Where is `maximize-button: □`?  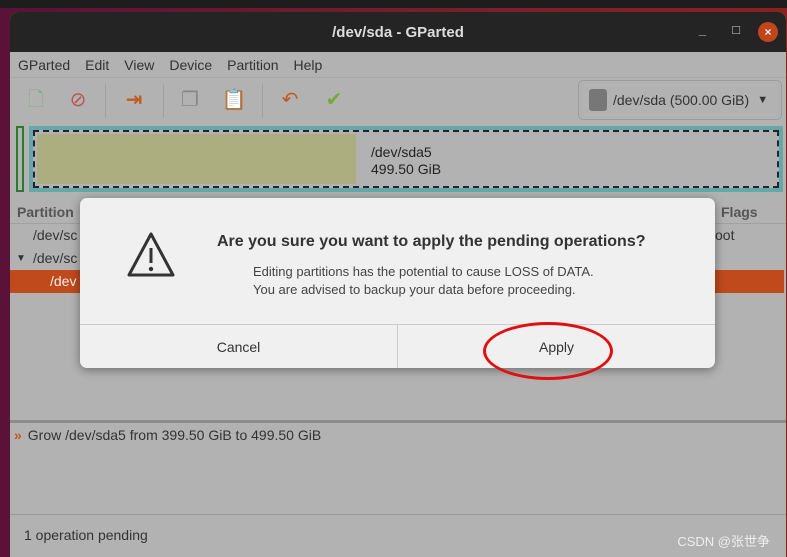 maximize-button: □ is located at coordinates (736, 29).